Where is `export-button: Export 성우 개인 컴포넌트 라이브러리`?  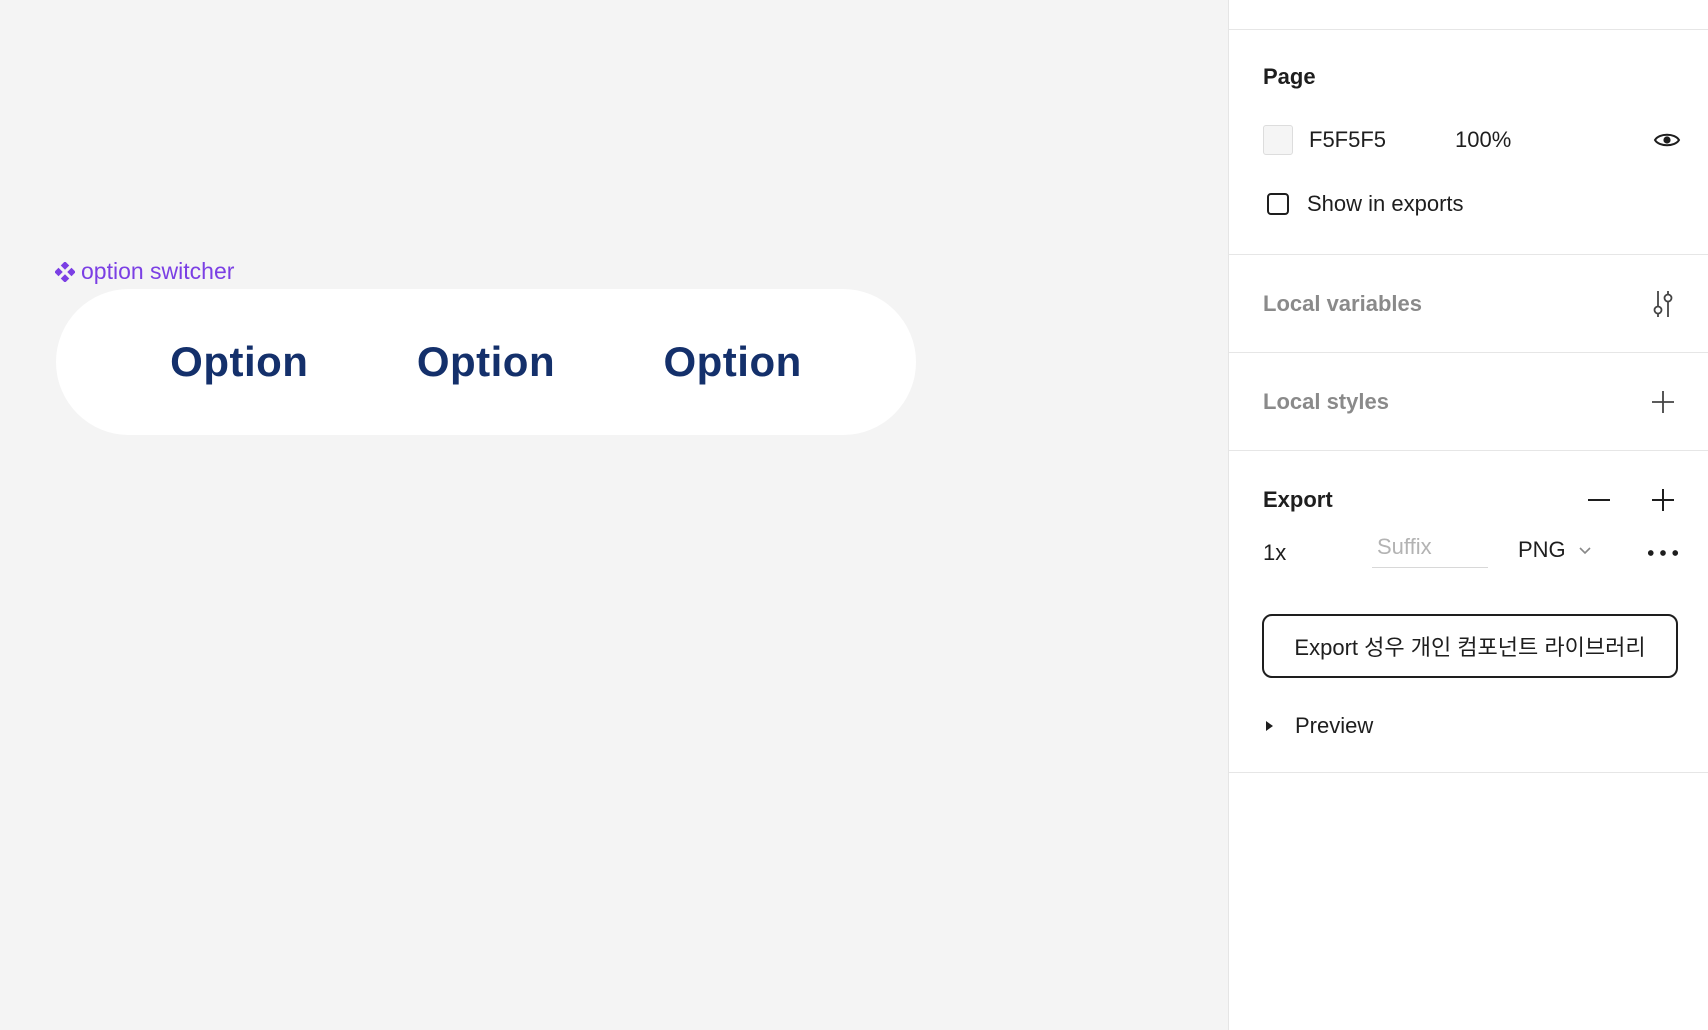
export-button: Export 성우 개인 컴포넌트 라이브러리 is located at coordinates (1470, 646).